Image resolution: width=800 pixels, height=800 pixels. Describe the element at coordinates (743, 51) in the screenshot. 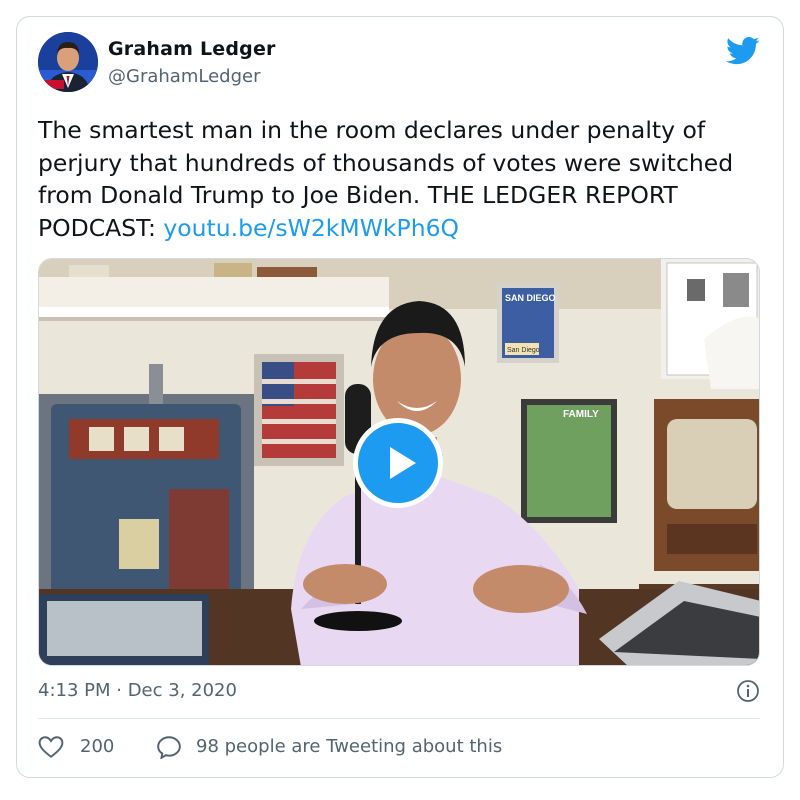

I see `twitter-bird-icon` at that location.